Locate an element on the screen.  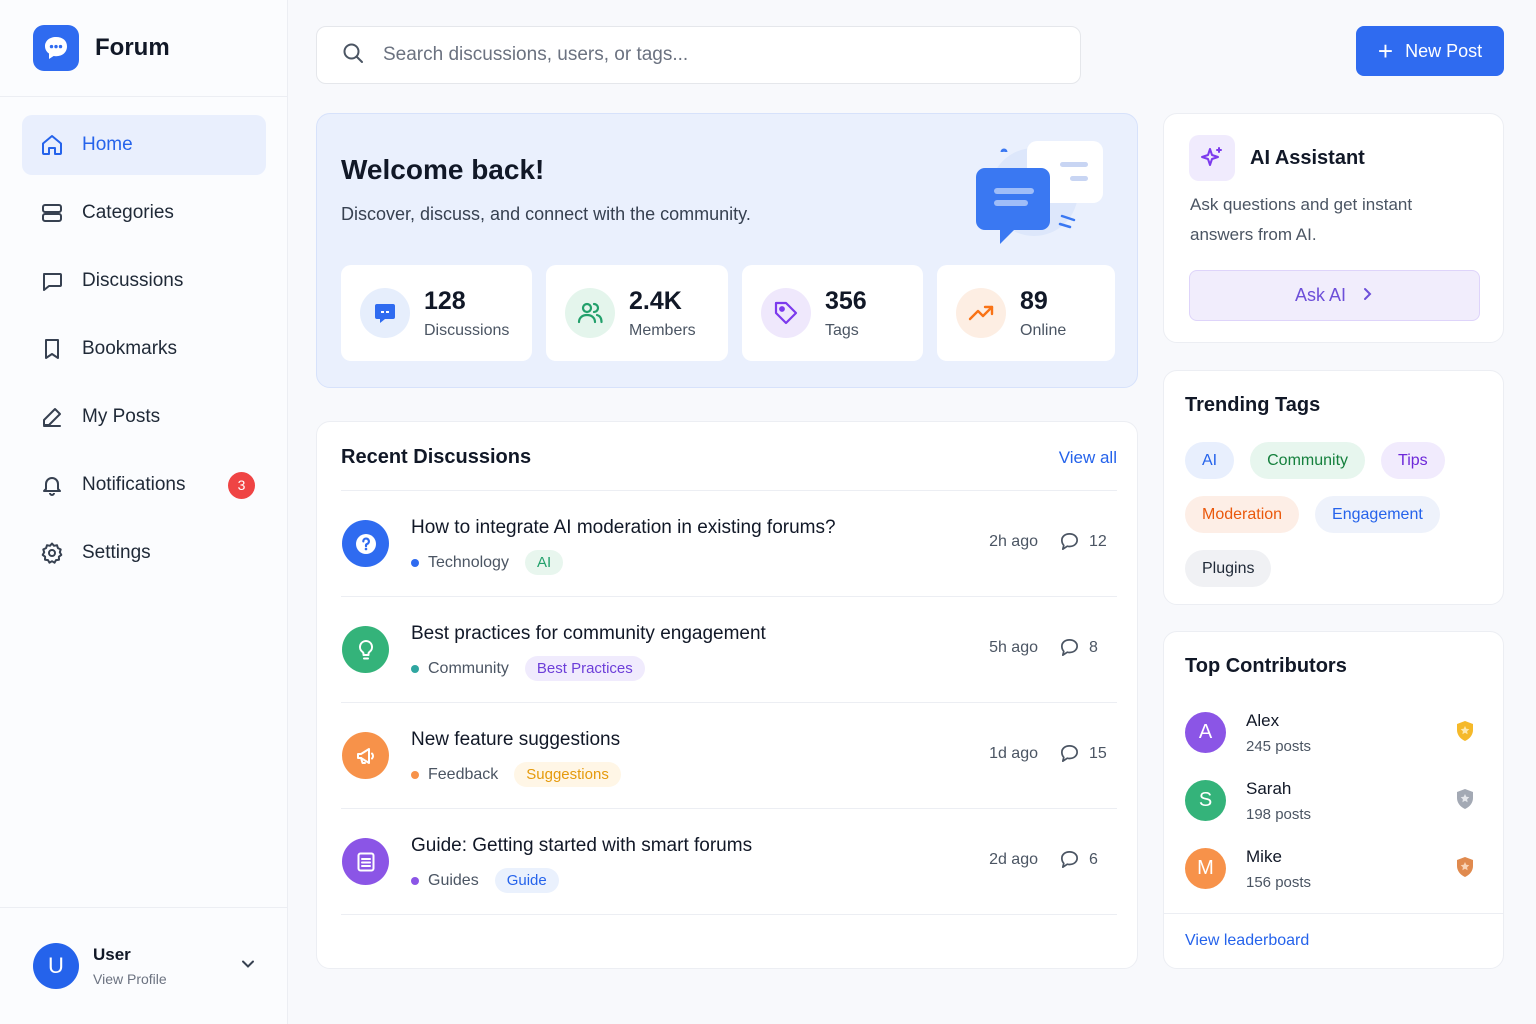
discussion-title: New feature suggestions is located at coordinates (515, 740).